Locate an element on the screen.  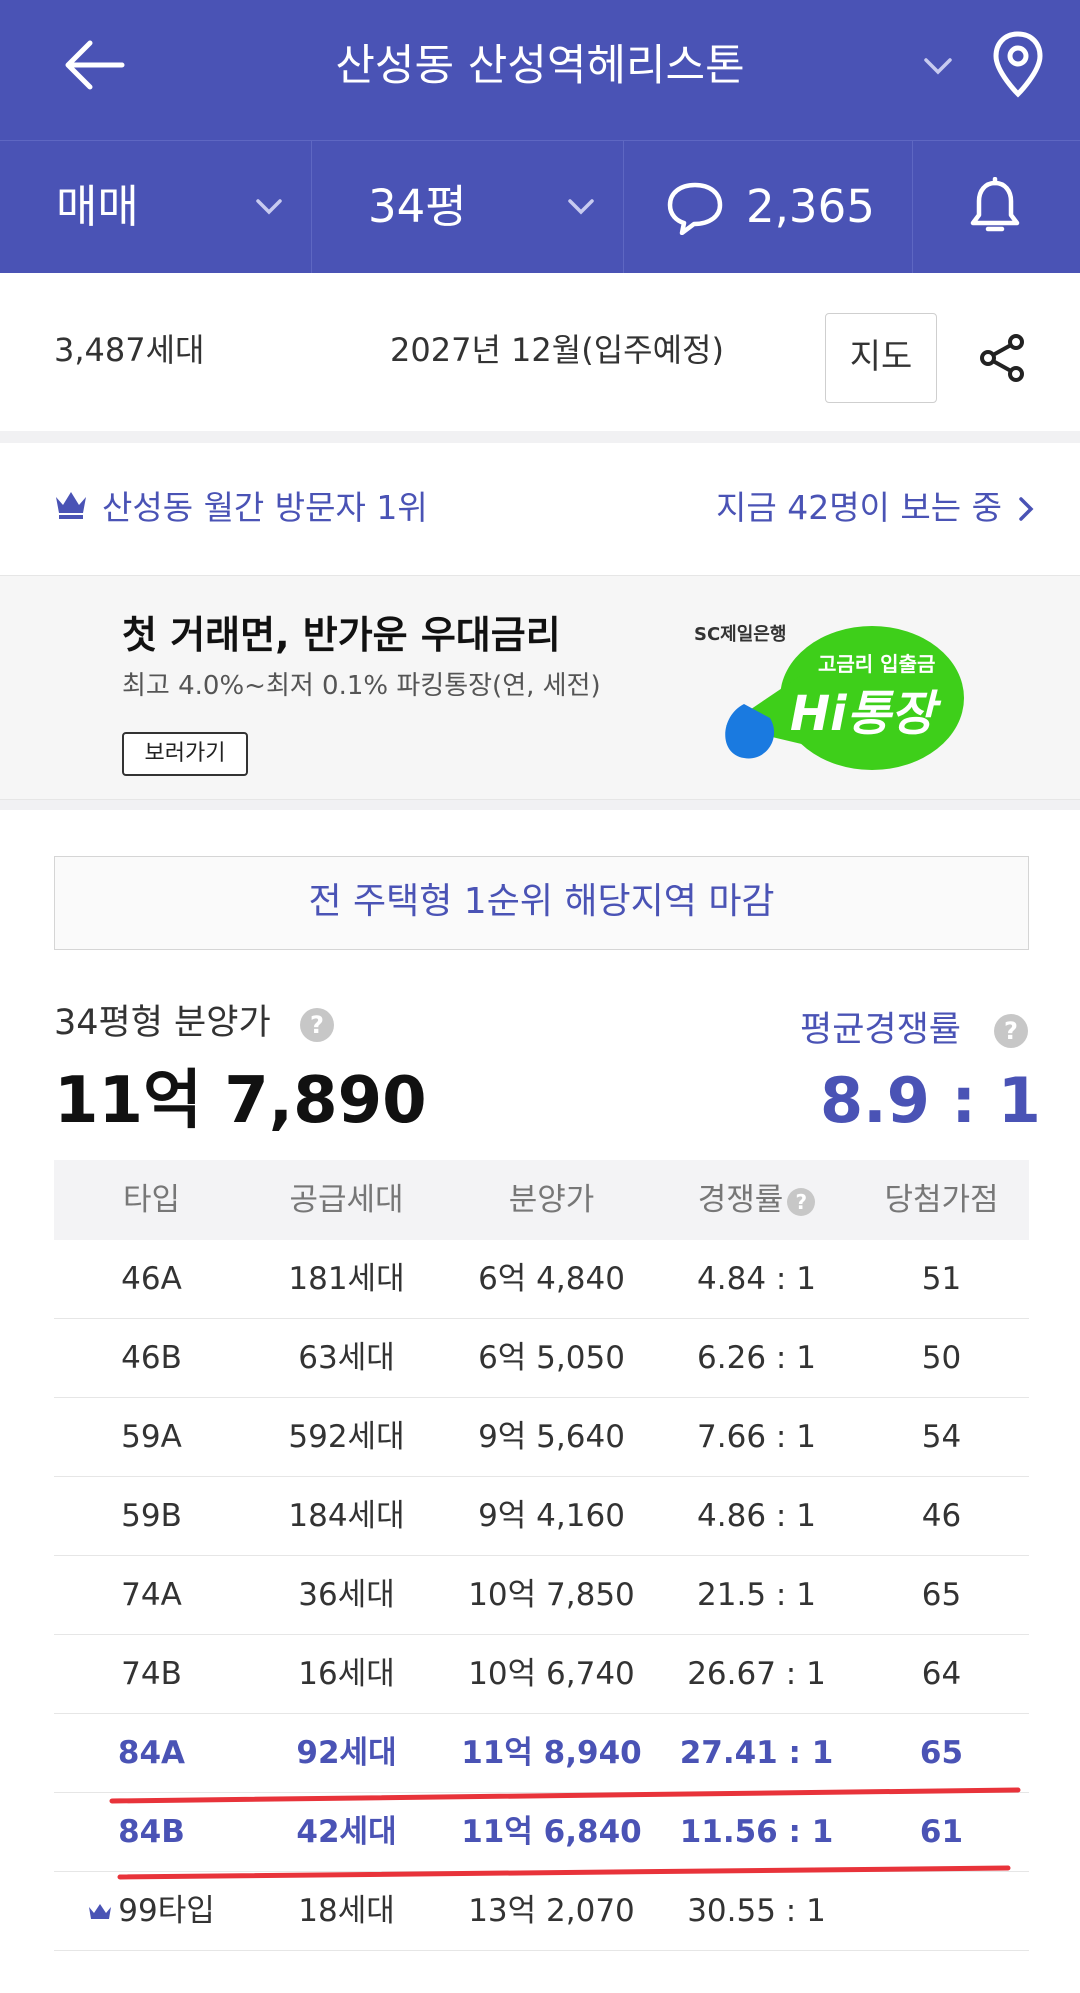
location-pin-icon is located at coordinates (1018, 65).